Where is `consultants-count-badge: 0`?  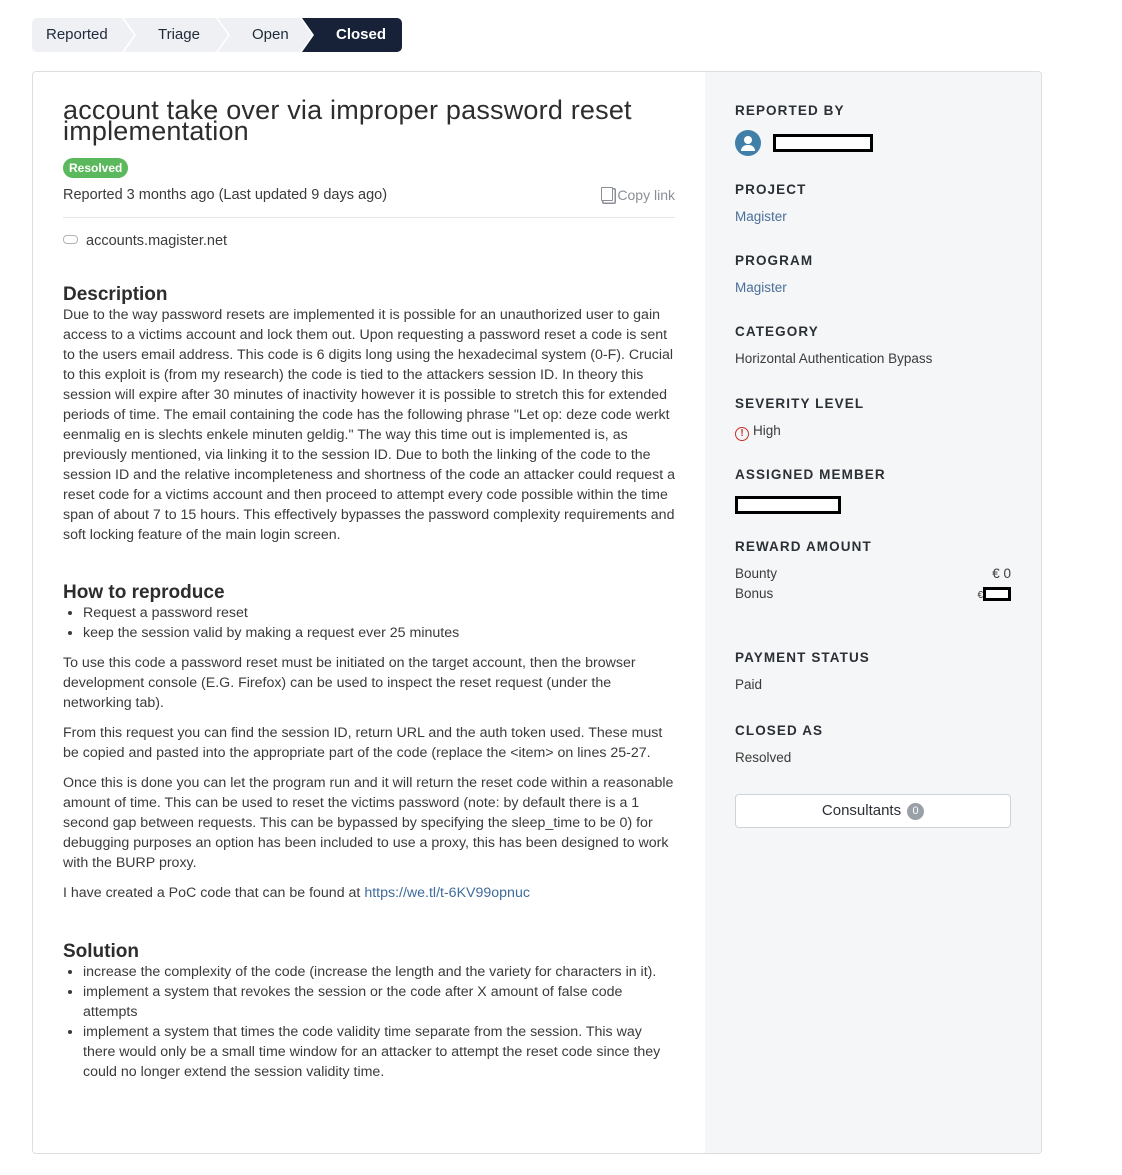 consultants-count-badge: 0 is located at coordinates (916, 811).